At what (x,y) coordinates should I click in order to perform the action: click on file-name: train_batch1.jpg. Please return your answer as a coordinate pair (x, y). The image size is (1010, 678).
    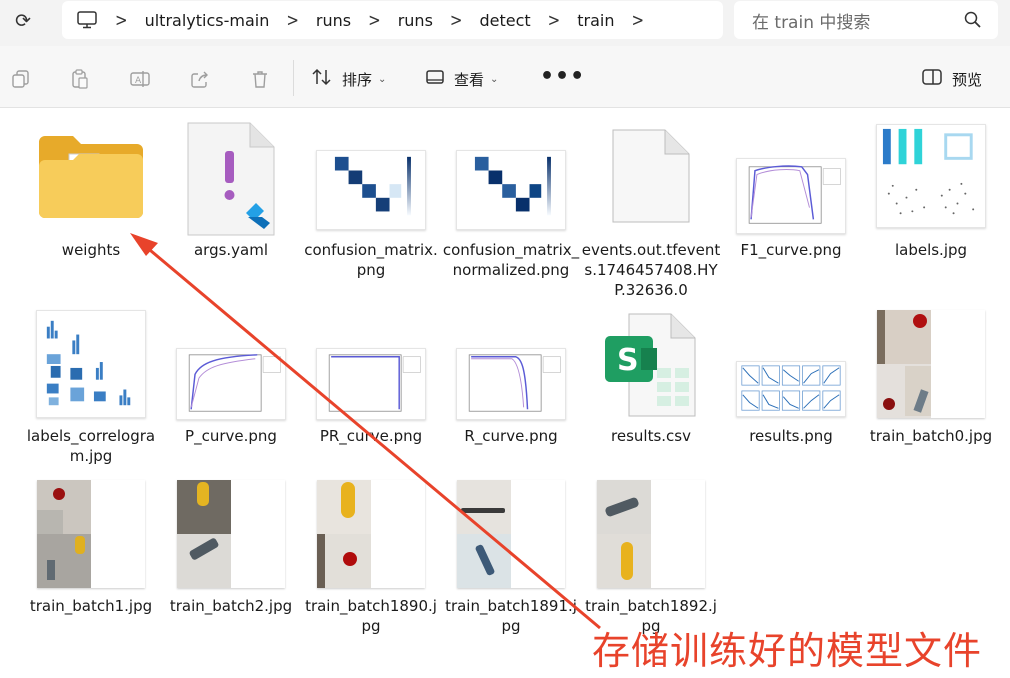
    Looking at the image, I should click on (91, 606).